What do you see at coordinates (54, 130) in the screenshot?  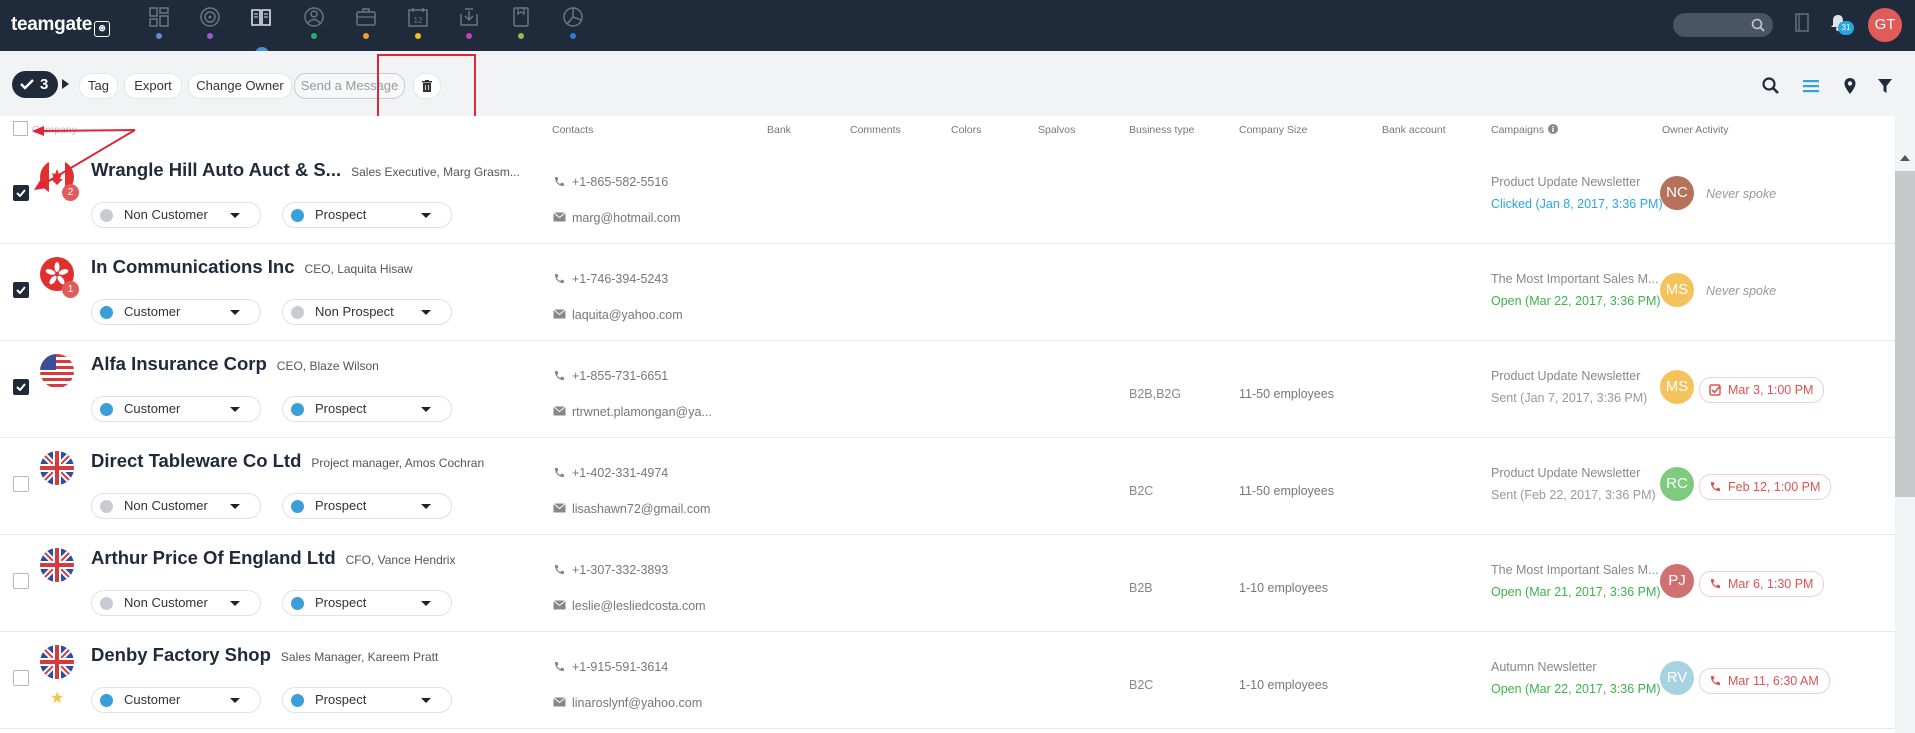 I see `header-company: Company` at bounding box center [54, 130].